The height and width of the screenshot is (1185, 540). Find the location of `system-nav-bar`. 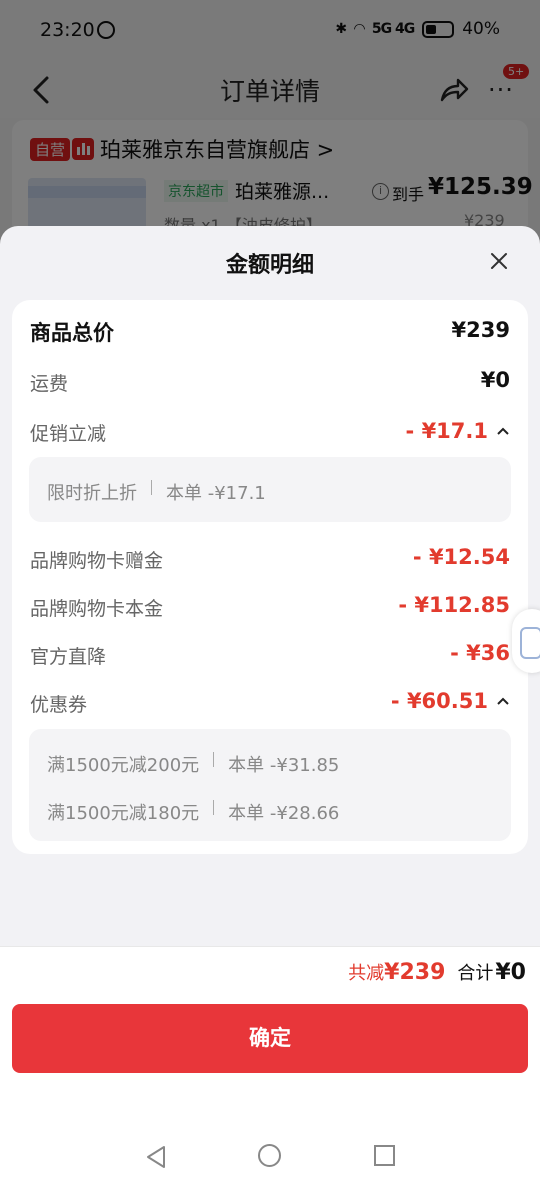

system-nav-bar is located at coordinates (270, 1157).